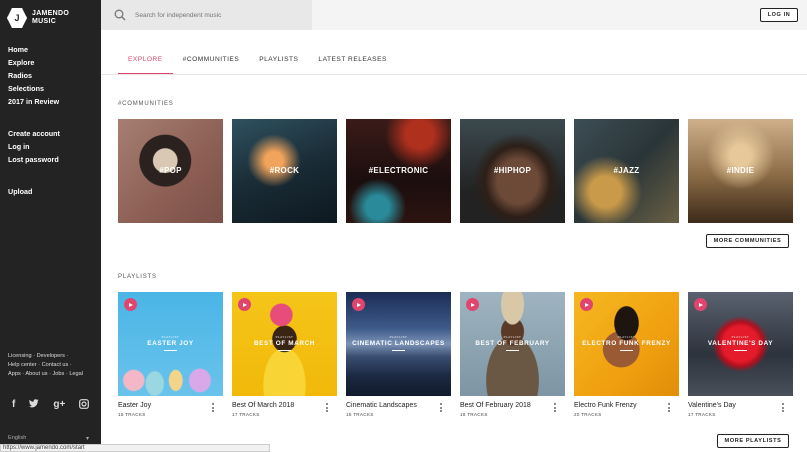  I want to click on tab-latest-releases: LATEST RELEASES, so click(352, 62).